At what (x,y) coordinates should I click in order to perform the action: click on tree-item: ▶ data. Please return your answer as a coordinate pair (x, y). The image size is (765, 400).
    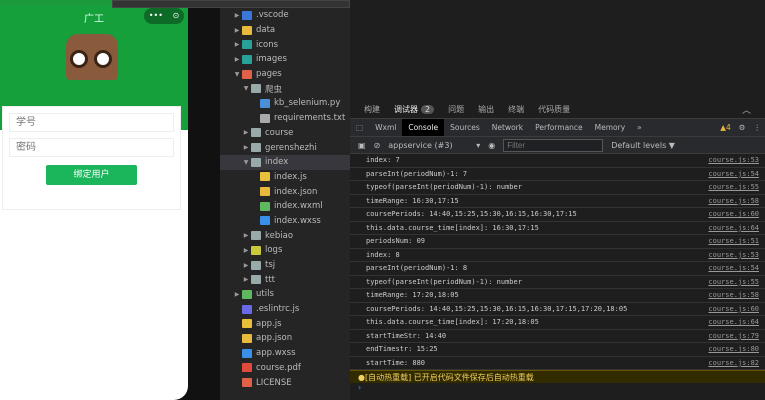
    Looking at the image, I should click on (285, 30).